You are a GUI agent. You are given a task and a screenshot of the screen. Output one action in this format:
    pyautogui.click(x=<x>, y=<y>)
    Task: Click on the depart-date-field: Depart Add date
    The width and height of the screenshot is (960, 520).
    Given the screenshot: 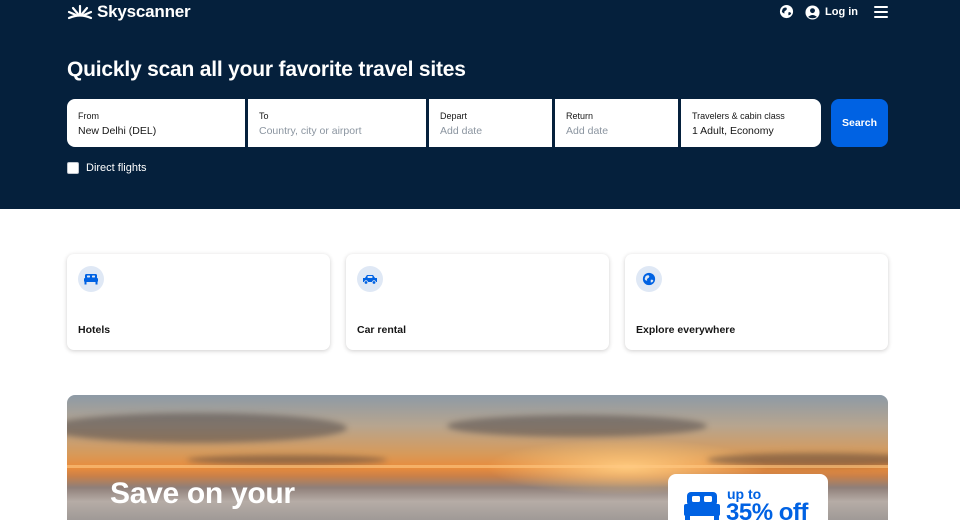 What is the action you would take?
    pyautogui.click(x=490, y=123)
    